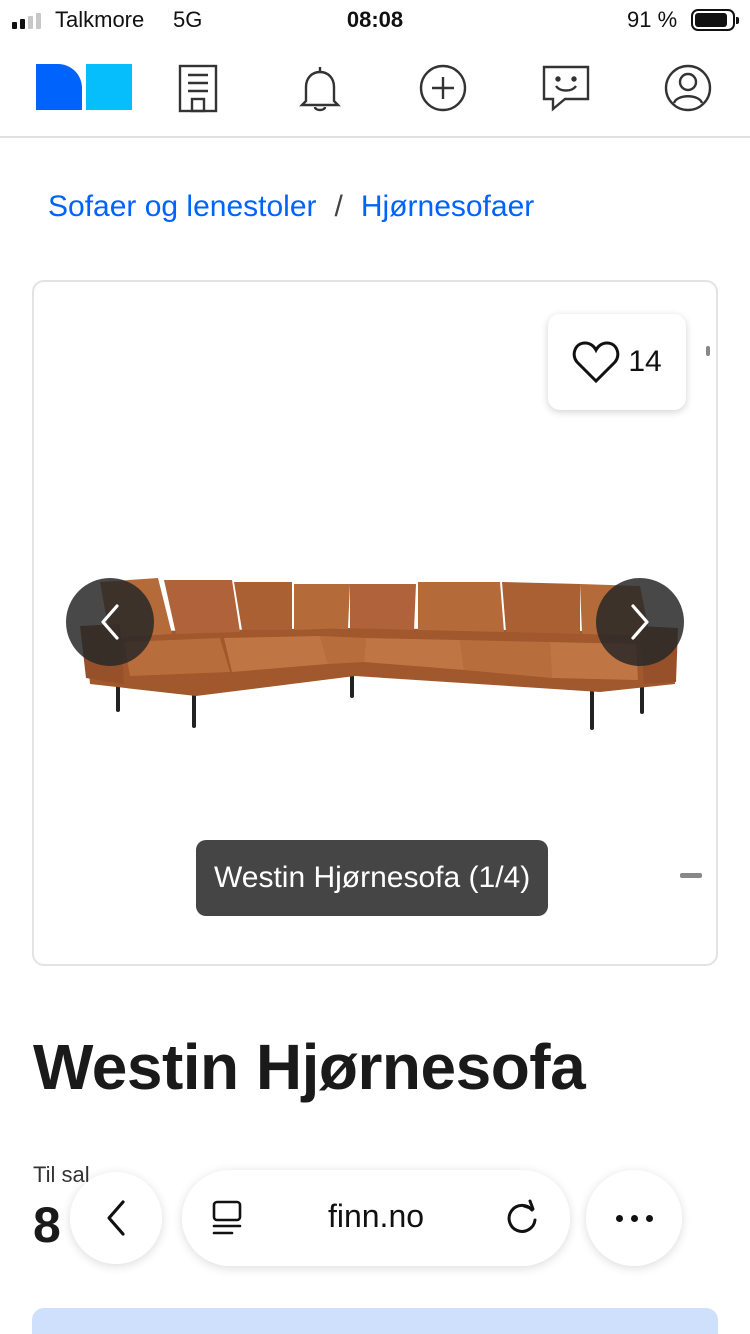  Describe the element at coordinates (198, 88) in the screenshot. I see `company-icon` at that location.